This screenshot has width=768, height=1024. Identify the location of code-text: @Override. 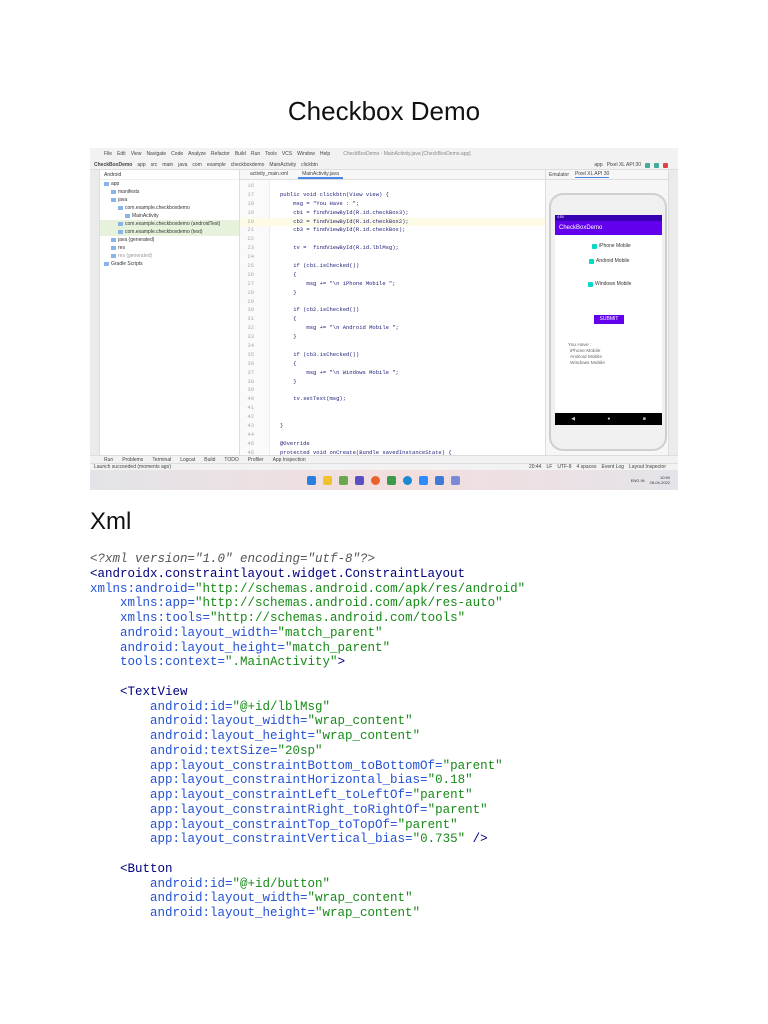
(295, 443).